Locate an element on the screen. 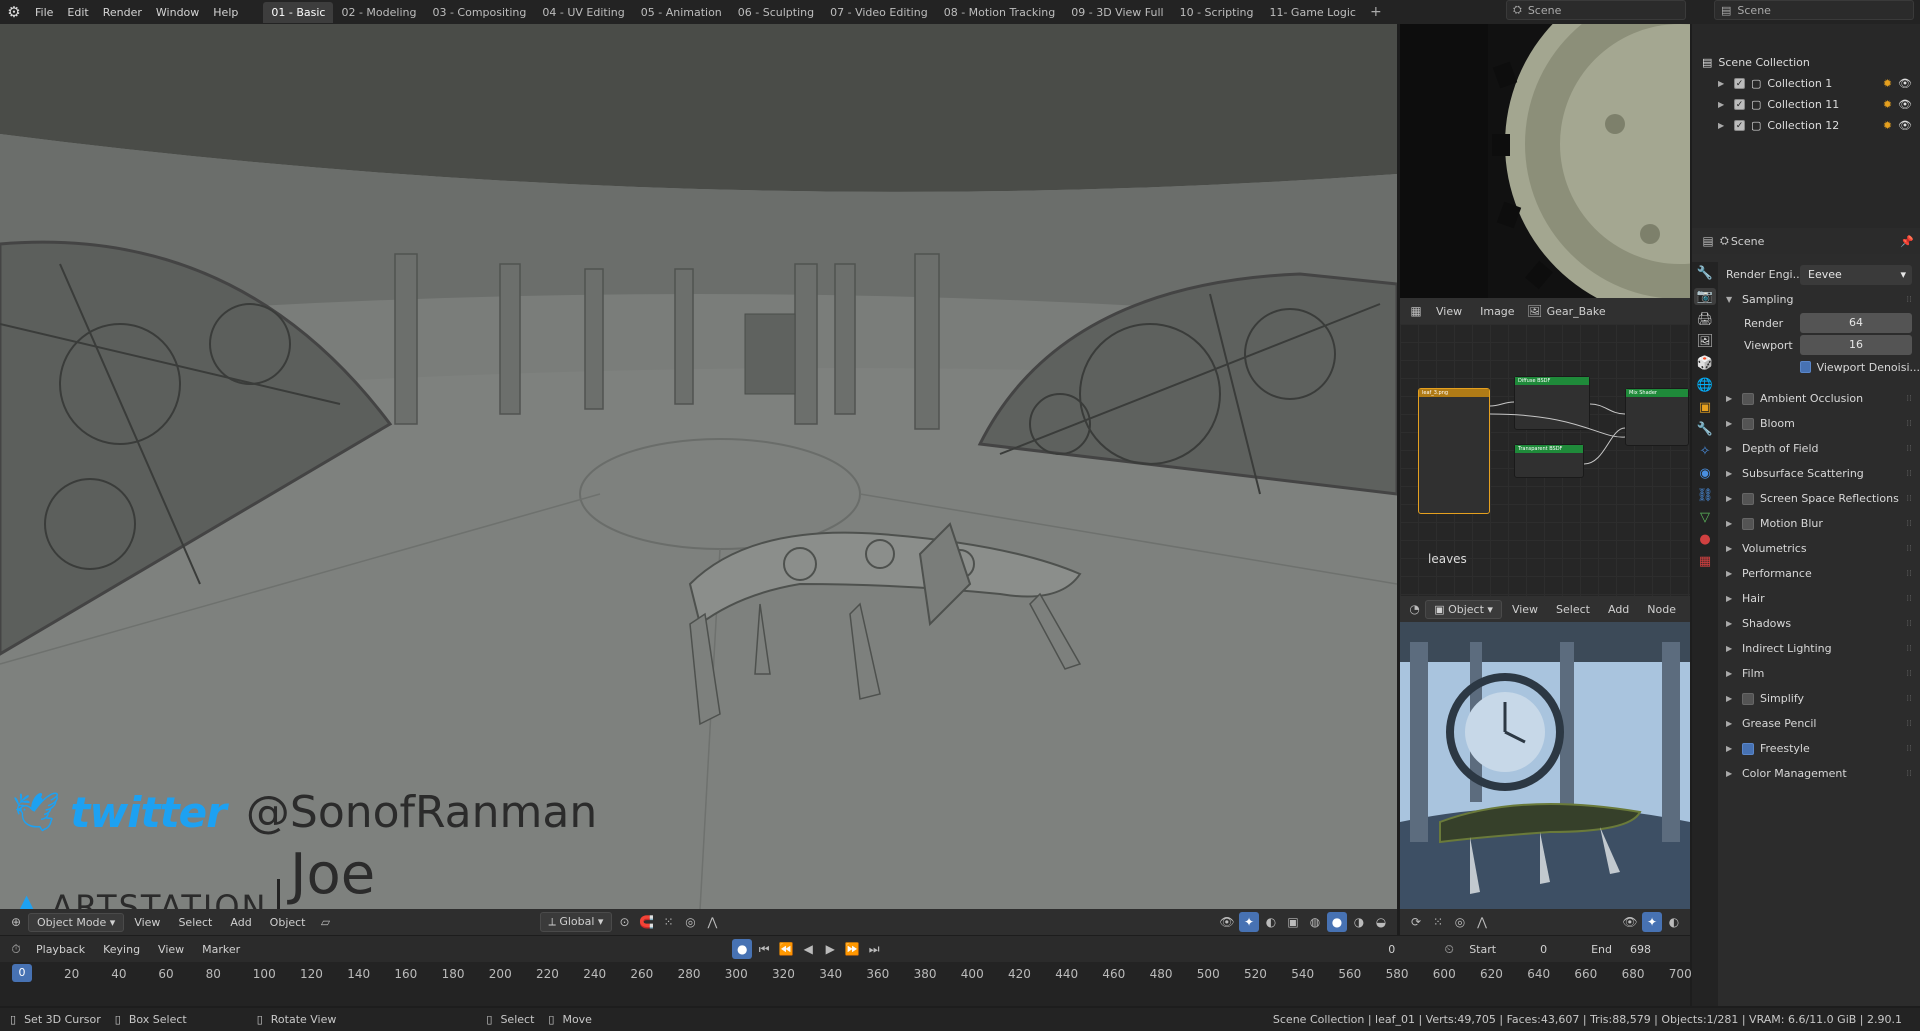  panel-subsurface-scattering: ▶ Subsurface Scattering ⁞⁞ is located at coordinates (1819, 473).